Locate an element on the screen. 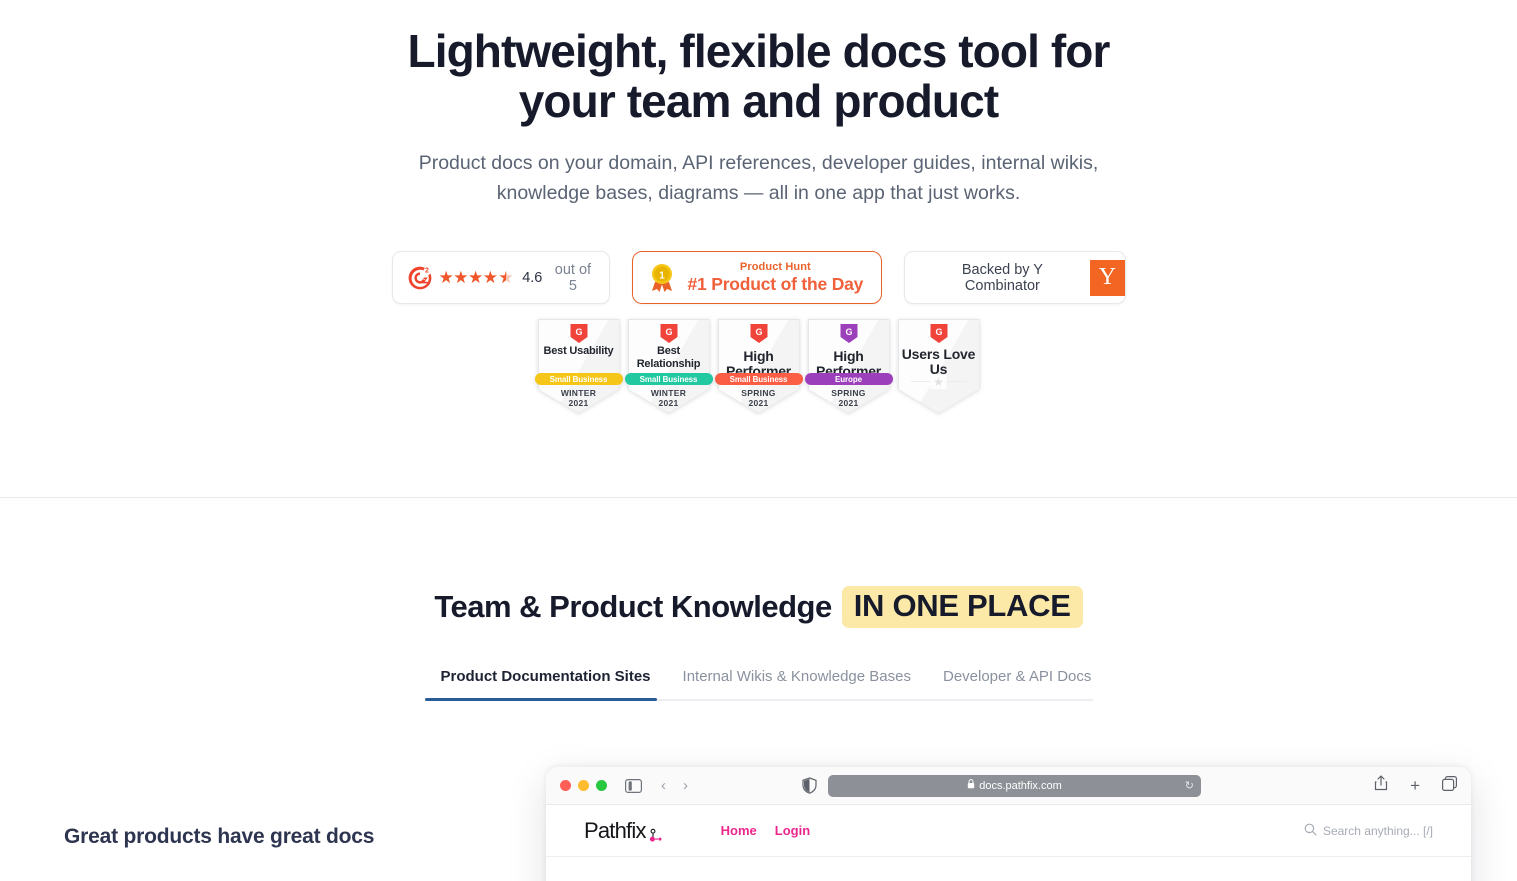 The height and width of the screenshot is (881, 1517). trust-badge-row: 2 ★★★★★★ 4.6 out of 5 1 Product Hunt is located at coordinates (758, 277).